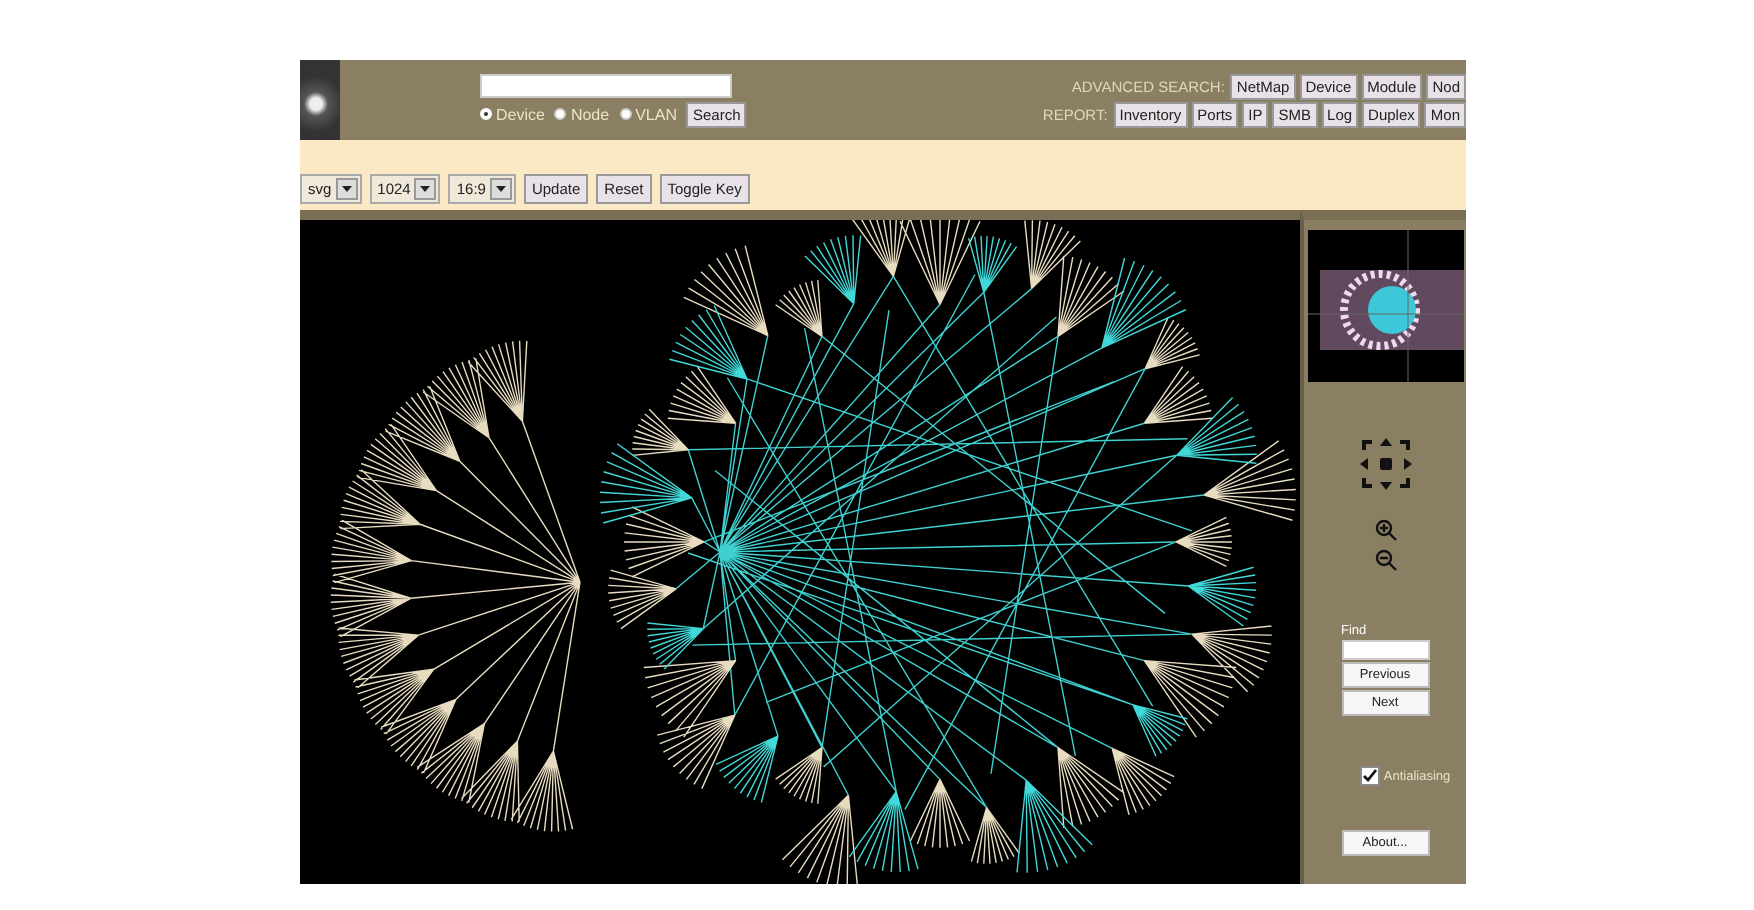 The width and height of the screenshot is (1754, 910). What do you see at coordinates (1385, 306) in the screenshot?
I see `overview-map-drawing` at bounding box center [1385, 306].